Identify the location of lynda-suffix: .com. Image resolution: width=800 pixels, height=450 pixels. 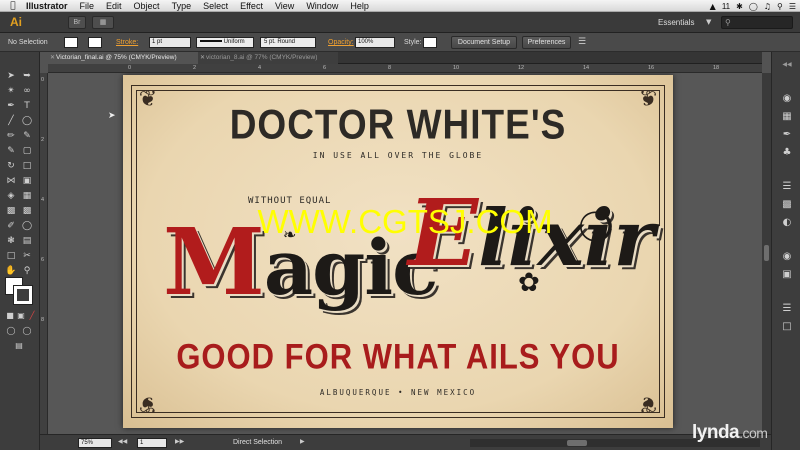
(753, 433).